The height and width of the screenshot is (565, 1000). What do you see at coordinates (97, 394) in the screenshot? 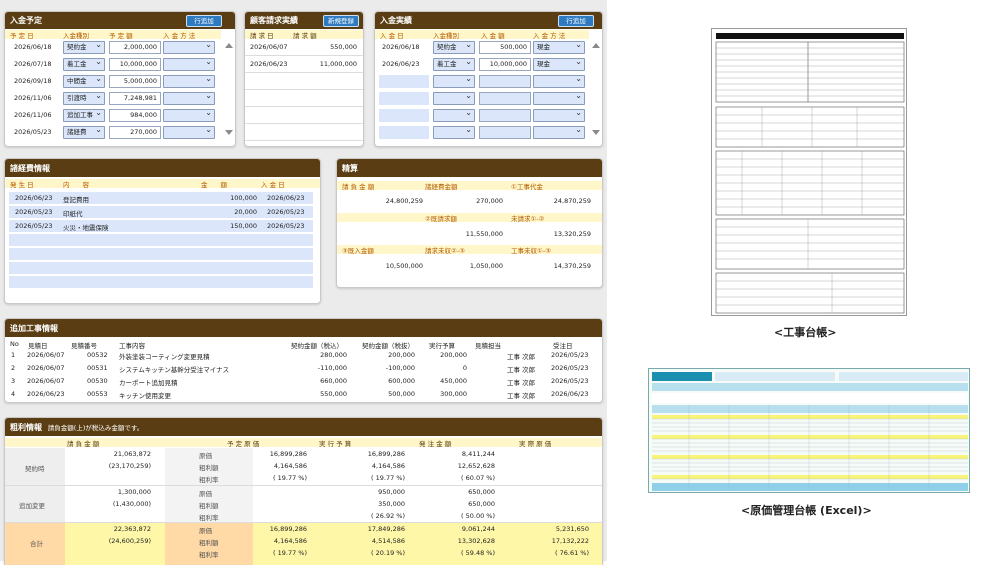
I see `row-num: 00553` at bounding box center [97, 394].